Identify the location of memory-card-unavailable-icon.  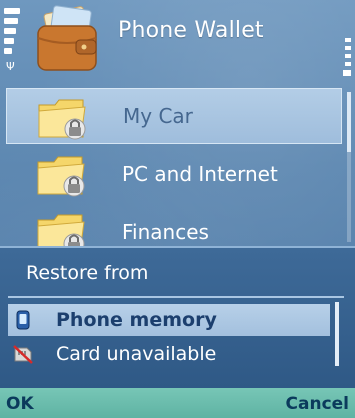
(23, 354).